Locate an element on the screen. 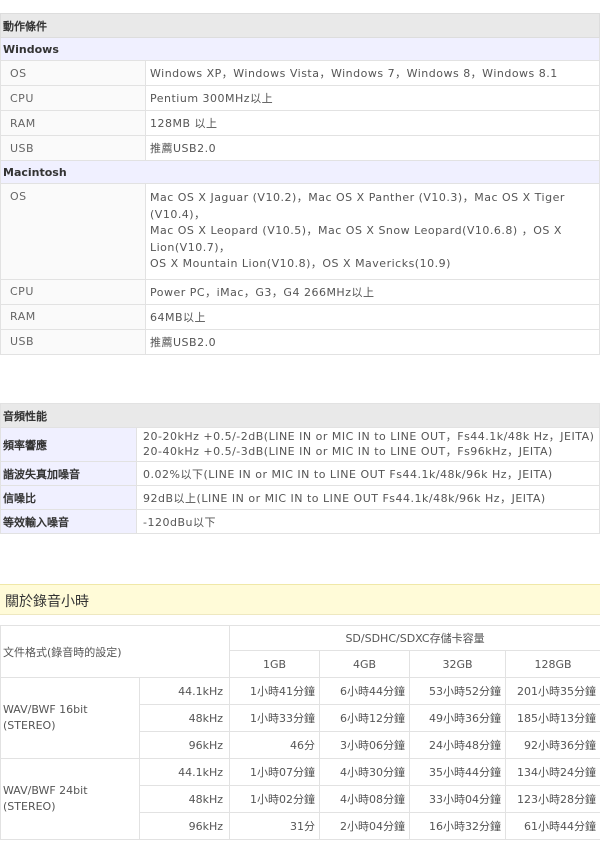 Image resolution: width=600 pixels, height=847 pixels. windows-heading: Windows is located at coordinates (300, 49).